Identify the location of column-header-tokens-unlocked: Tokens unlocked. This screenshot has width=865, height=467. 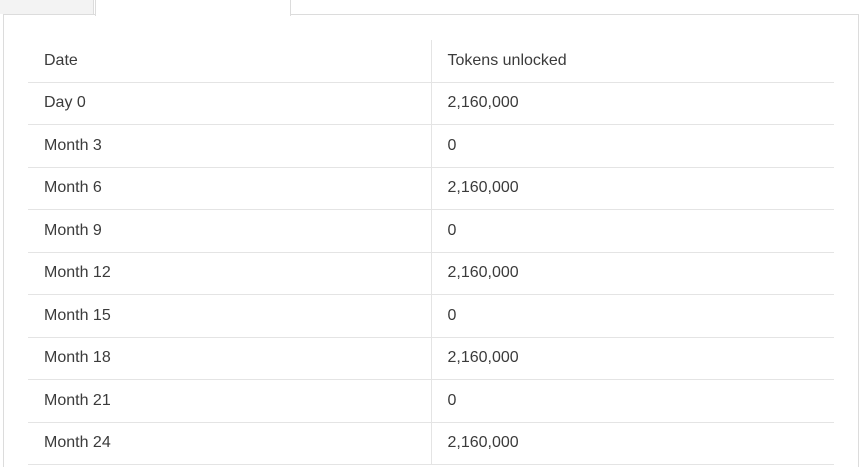
(632, 61).